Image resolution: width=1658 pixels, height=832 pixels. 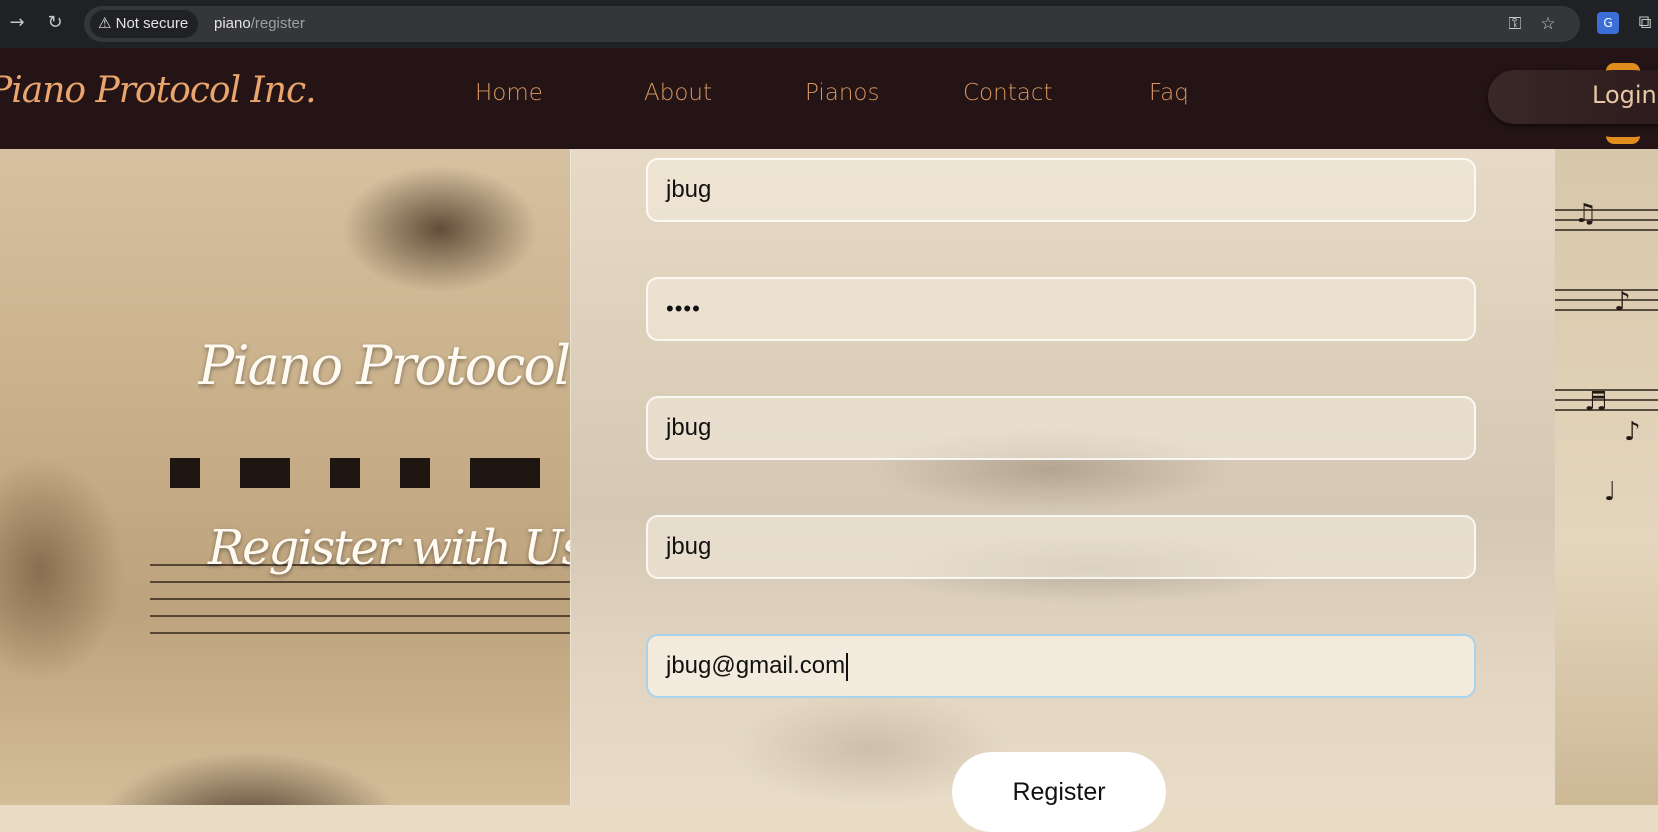 I want to click on password-value: ••••, so click(x=683, y=308).